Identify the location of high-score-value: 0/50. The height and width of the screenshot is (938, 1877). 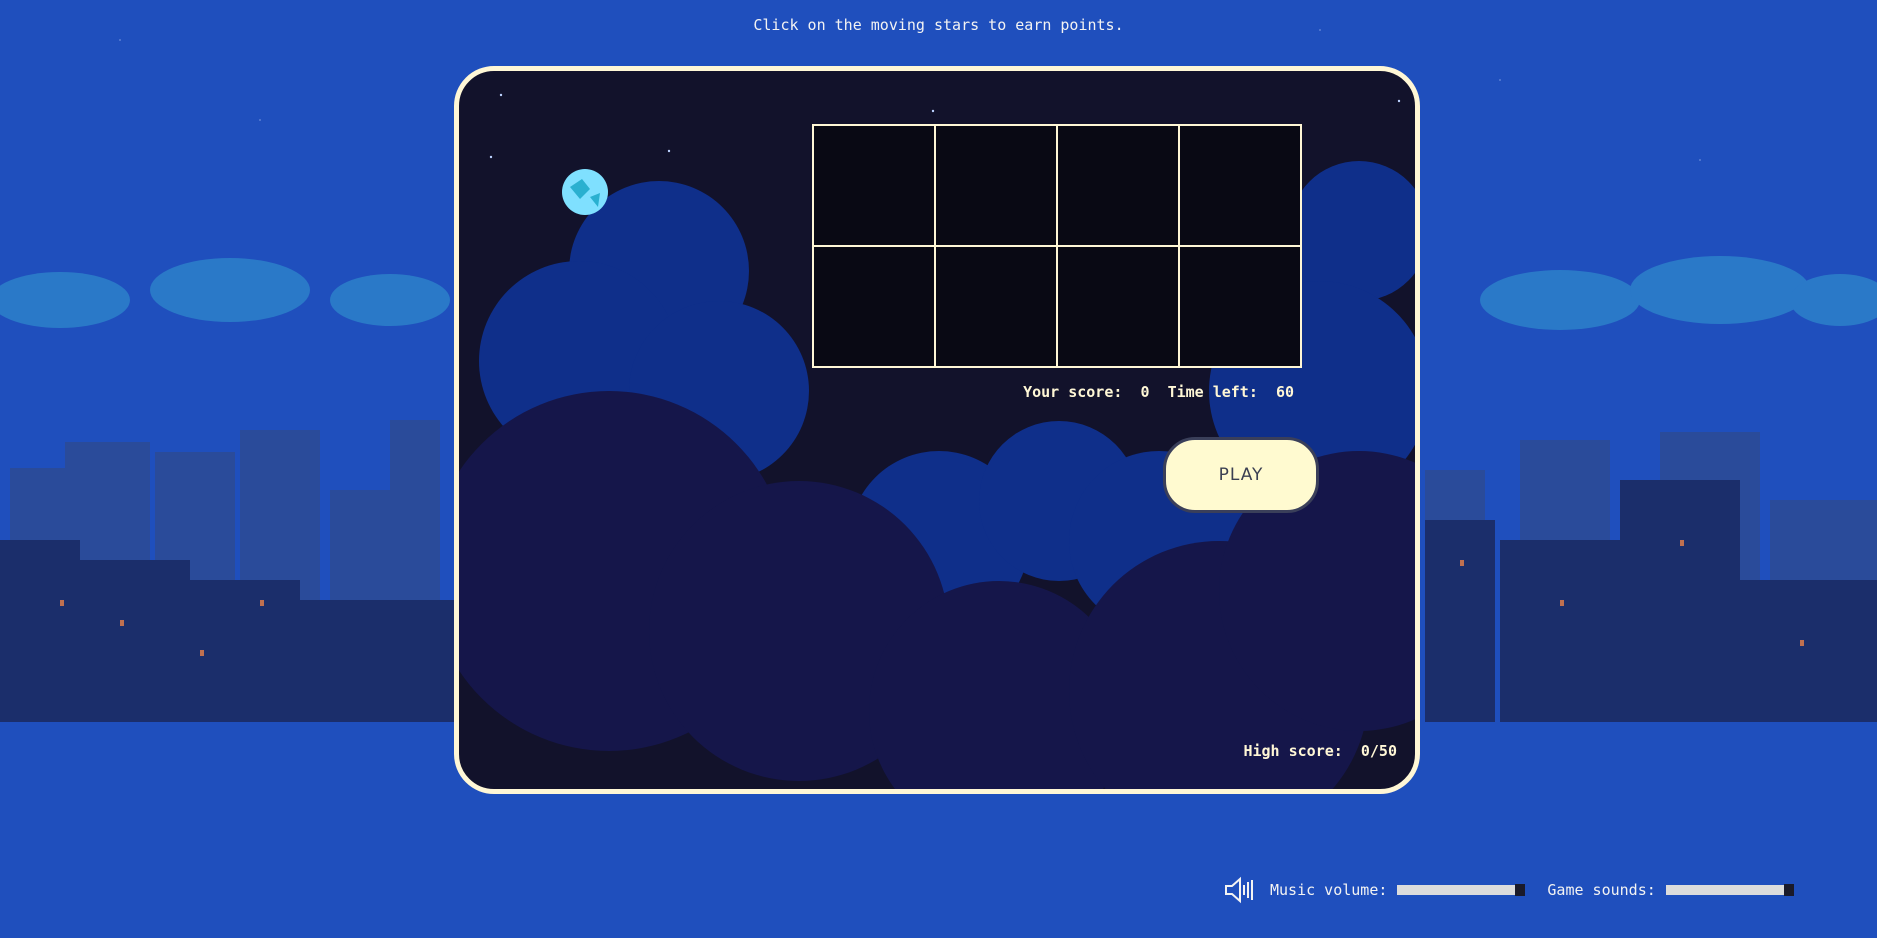
(1378, 751).